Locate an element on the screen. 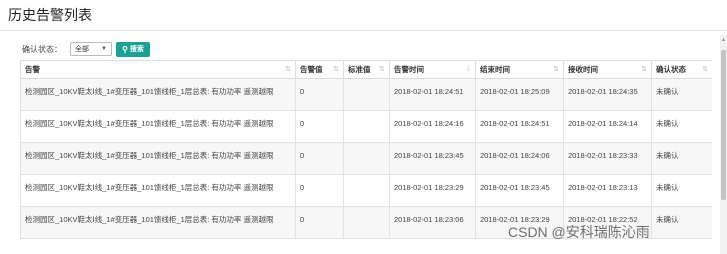 The height and width of the screenshot is (254, 727). caret-down-icon: ▼ is located at coordinates (104, 49).